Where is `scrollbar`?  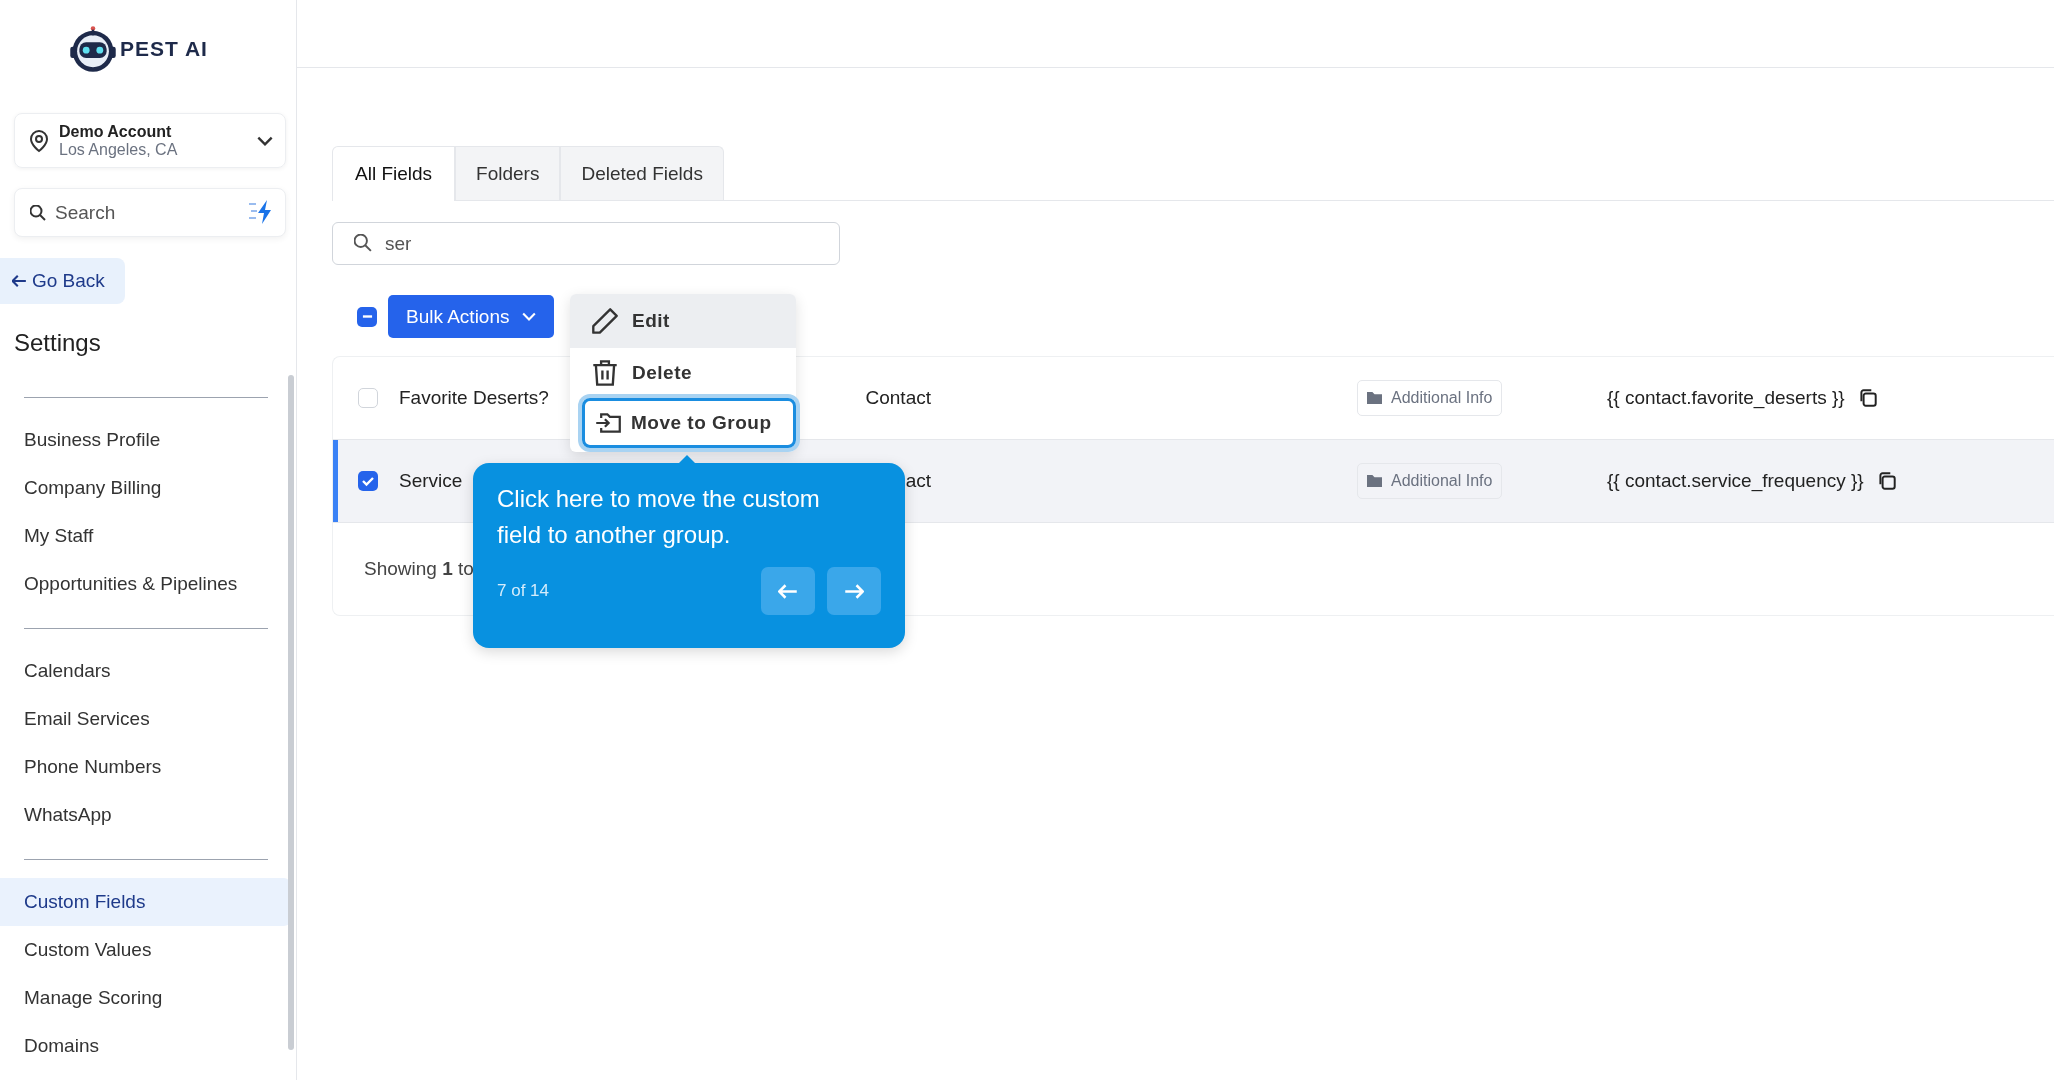
scrollbar is located at coordinates (291, 712).